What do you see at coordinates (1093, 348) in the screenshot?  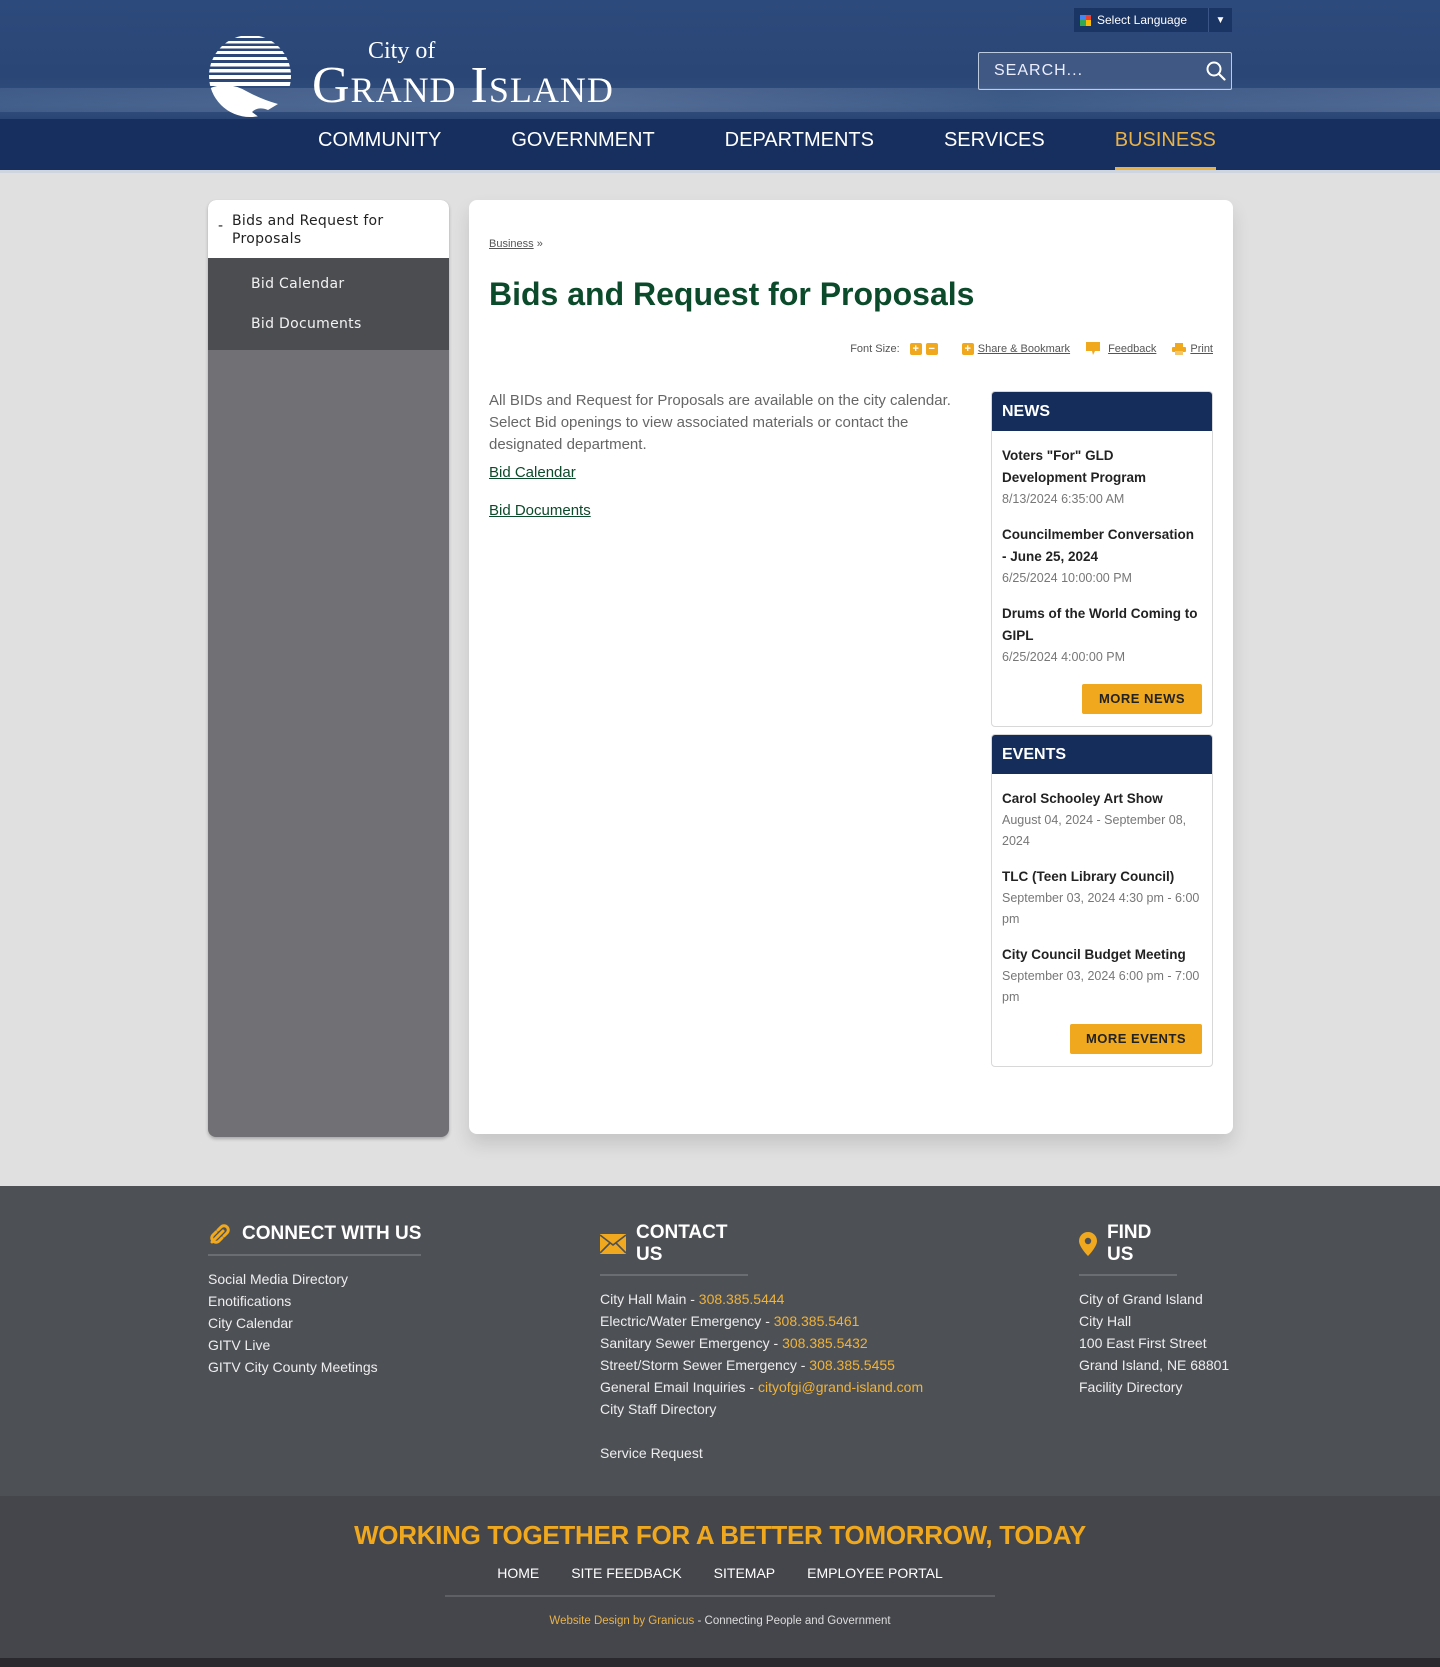 I see `feedback-icon` at bounding box center [1093, 348].